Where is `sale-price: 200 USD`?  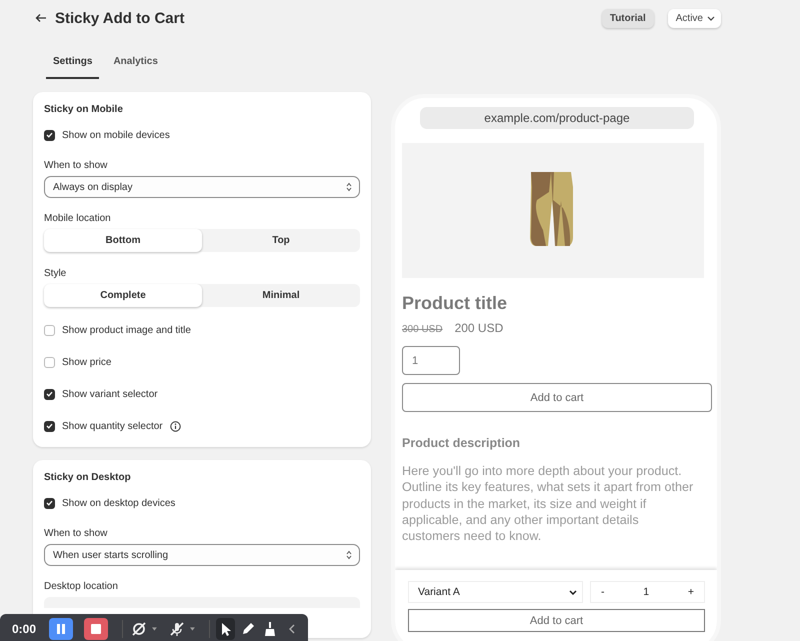
sale-price: 200 USD is located at coordinates (479, 328).